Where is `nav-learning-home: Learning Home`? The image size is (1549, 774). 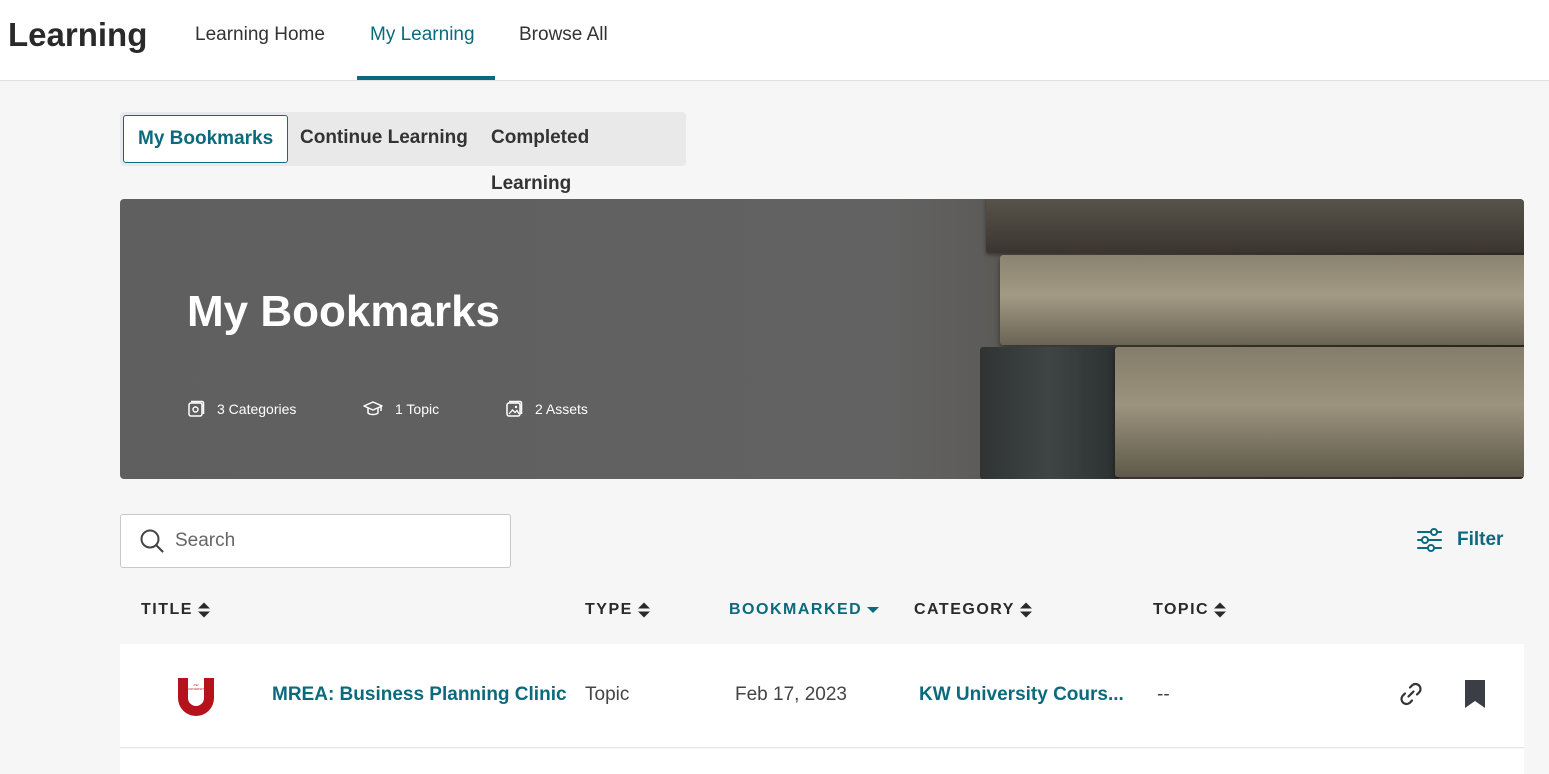
nav-learning-home: Learning Home is located at coordinates (260, 35).